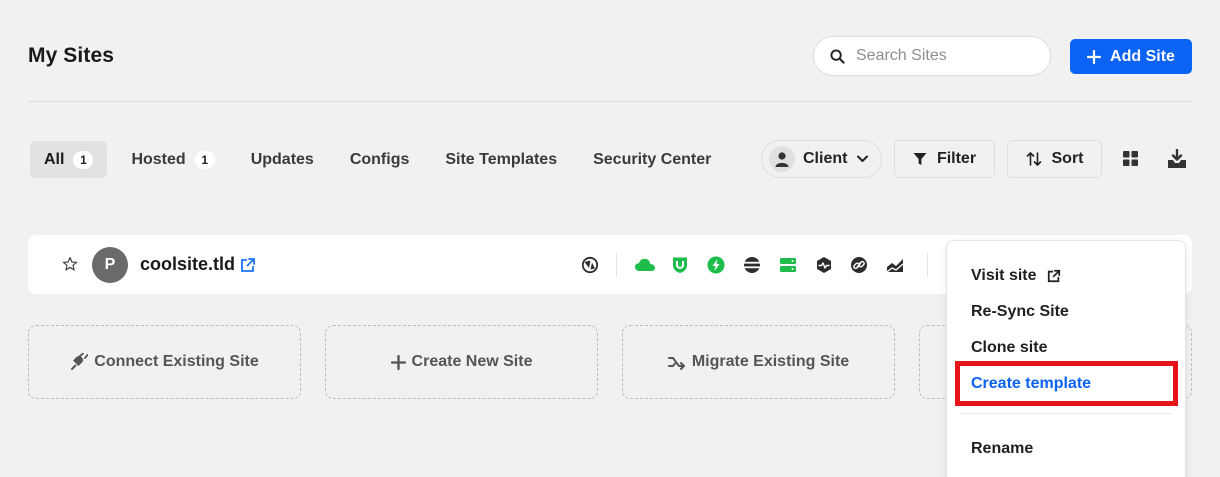 The width and height of the screenshot is (1220, 477). I want to click on menu-item-label: Clone site, so click(1009, 347).